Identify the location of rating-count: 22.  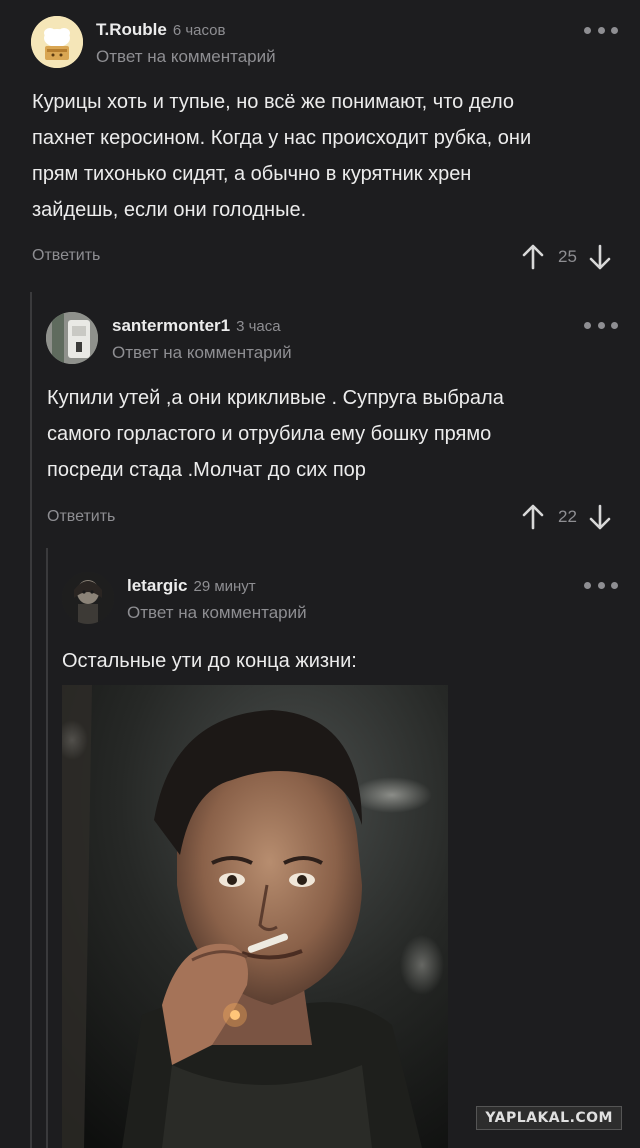
(567, 516).